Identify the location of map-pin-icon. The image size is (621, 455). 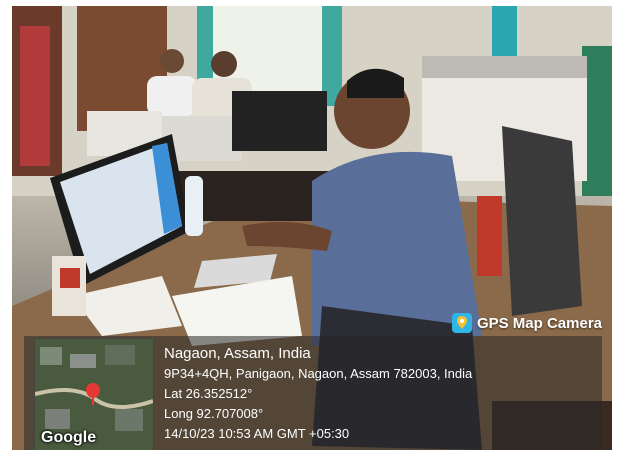
(461, 323).